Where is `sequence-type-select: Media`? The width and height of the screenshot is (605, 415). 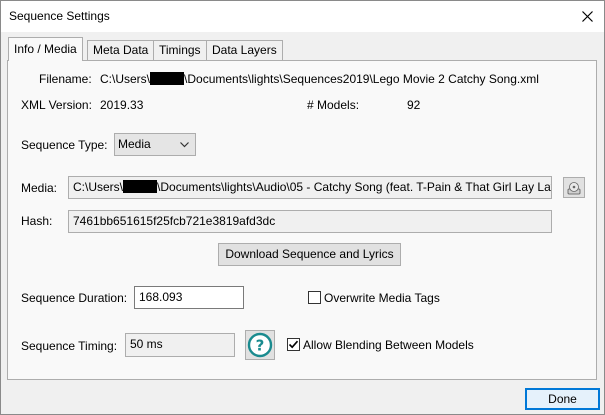
sequence-type-select: Media is located at coordinates (155, 144).